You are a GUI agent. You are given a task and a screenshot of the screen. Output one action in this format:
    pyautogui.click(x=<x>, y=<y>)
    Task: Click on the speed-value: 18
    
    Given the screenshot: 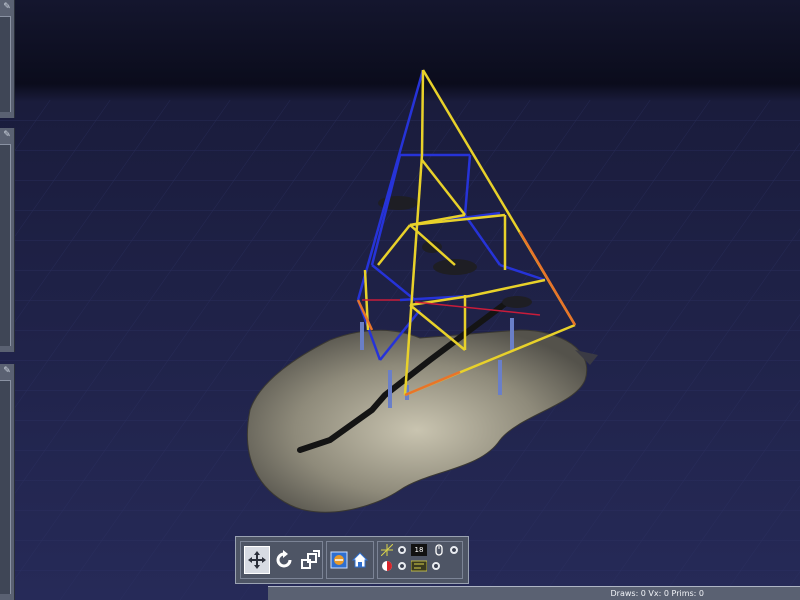 What is the action you would take?
    pyautogui.click(x=419, y=550)
    